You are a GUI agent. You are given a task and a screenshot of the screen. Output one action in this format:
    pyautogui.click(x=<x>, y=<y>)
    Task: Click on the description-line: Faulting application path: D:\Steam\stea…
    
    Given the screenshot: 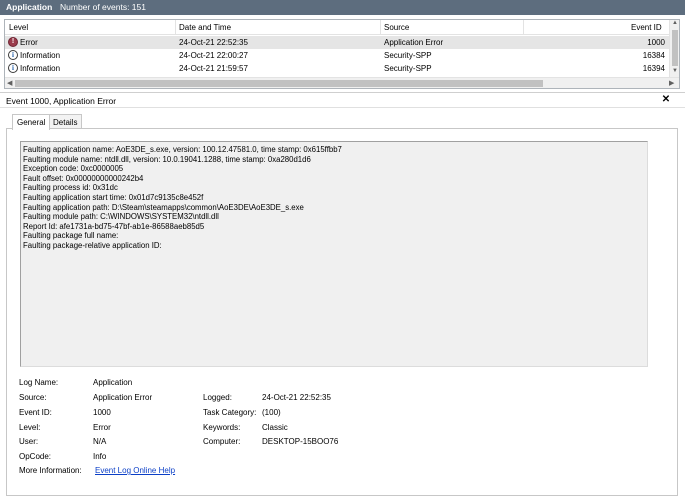 What is the action you would take?
    pyautogui.click(x=163, y=207)
    